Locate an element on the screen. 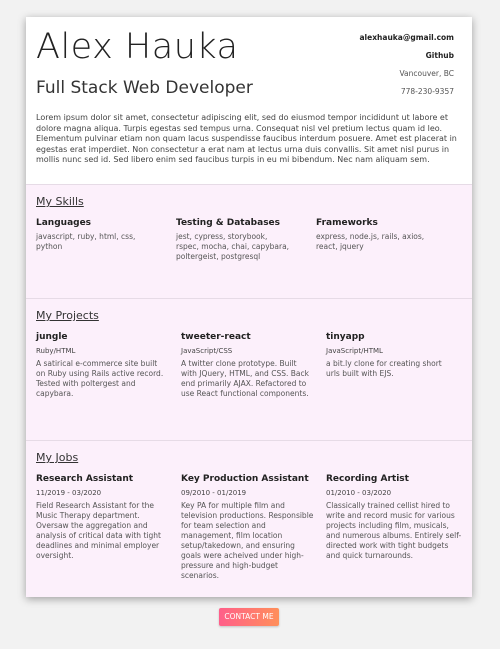  job-title-heading: Recording Artist is located at coordinates (367, 479).